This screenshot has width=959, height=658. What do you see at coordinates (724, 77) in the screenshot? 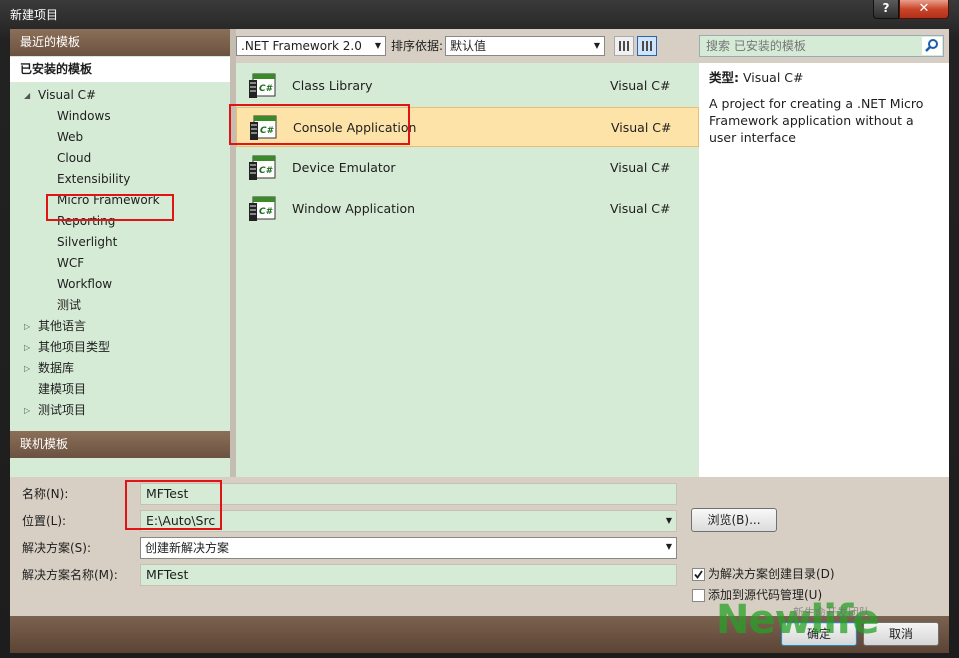
I see `description-type-label: 类型:` at bounding box center [724, 77].